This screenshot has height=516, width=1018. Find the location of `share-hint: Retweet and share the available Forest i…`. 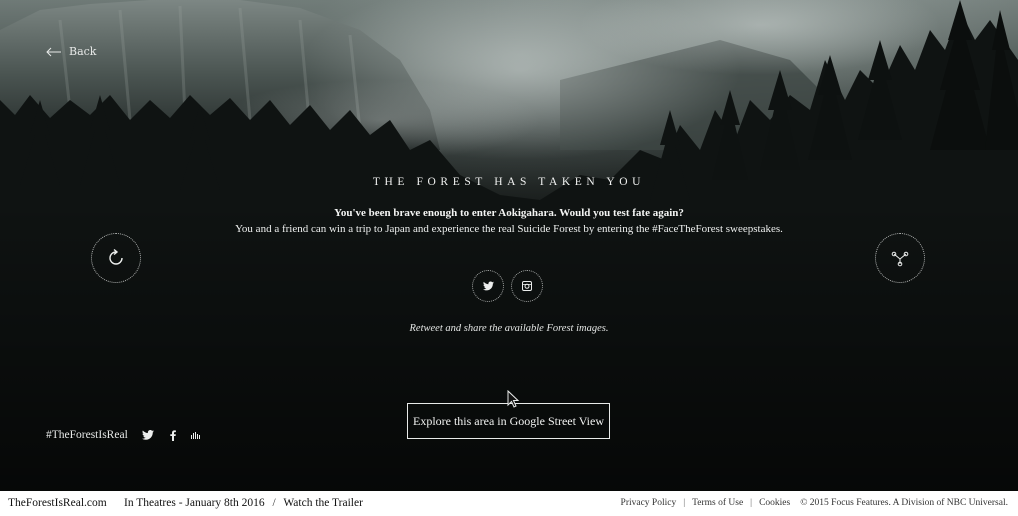

share-hint: Retweet and share the available Forest i… is located at coordinates (509, 328).